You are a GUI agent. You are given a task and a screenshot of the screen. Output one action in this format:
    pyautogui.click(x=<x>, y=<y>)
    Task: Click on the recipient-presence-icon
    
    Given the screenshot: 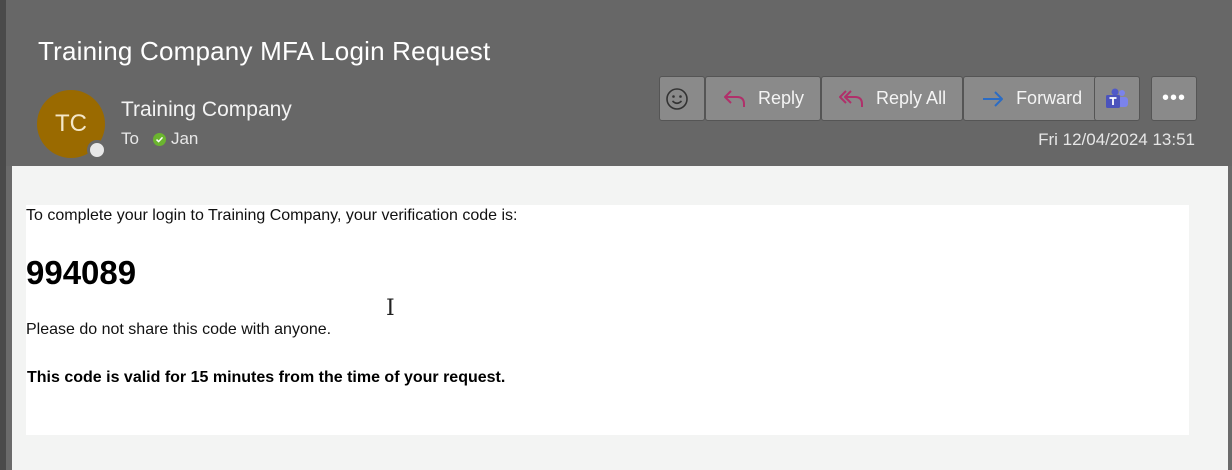 What is the action you would take?
    pyautogui.click(x=159, y=139)
    